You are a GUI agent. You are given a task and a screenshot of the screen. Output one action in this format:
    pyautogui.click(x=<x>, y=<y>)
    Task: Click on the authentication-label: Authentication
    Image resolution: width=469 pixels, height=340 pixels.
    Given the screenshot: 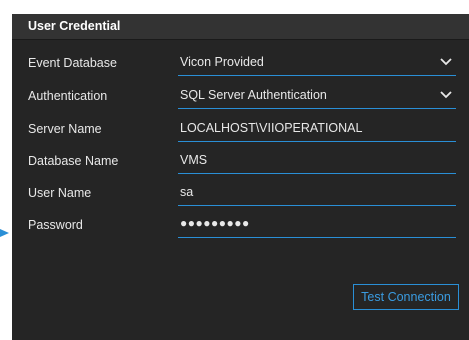 What is the action you would take?
    pyautogui.click(x=68, y=96)
    